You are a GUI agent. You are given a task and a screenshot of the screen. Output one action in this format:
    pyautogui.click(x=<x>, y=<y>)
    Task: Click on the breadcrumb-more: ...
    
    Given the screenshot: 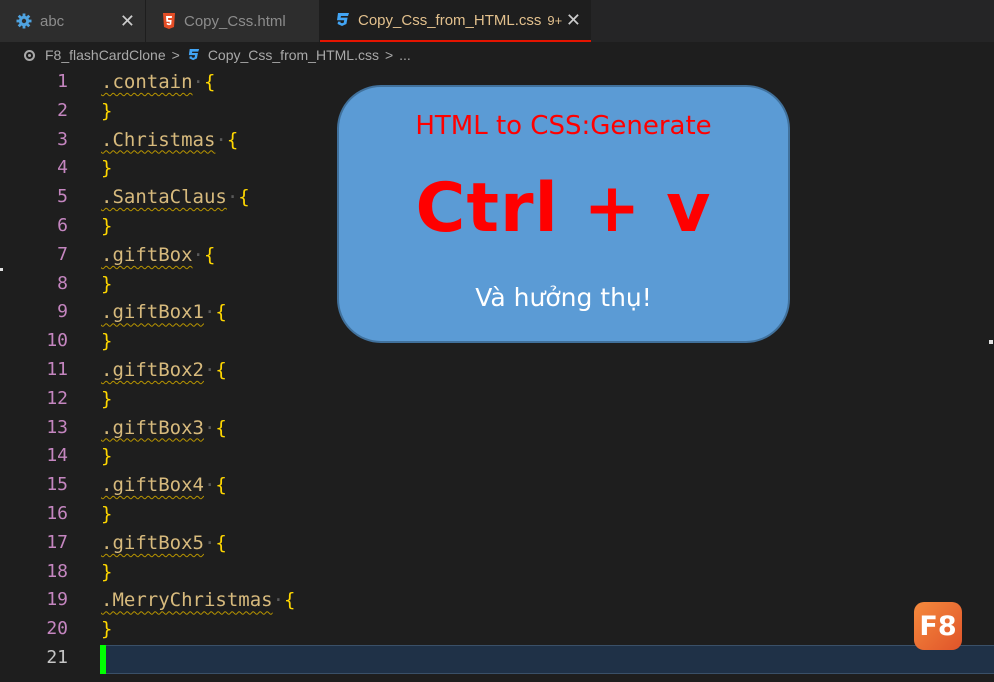 What is the action you would take?
    pyautogui.click(x=405, y=55)
    